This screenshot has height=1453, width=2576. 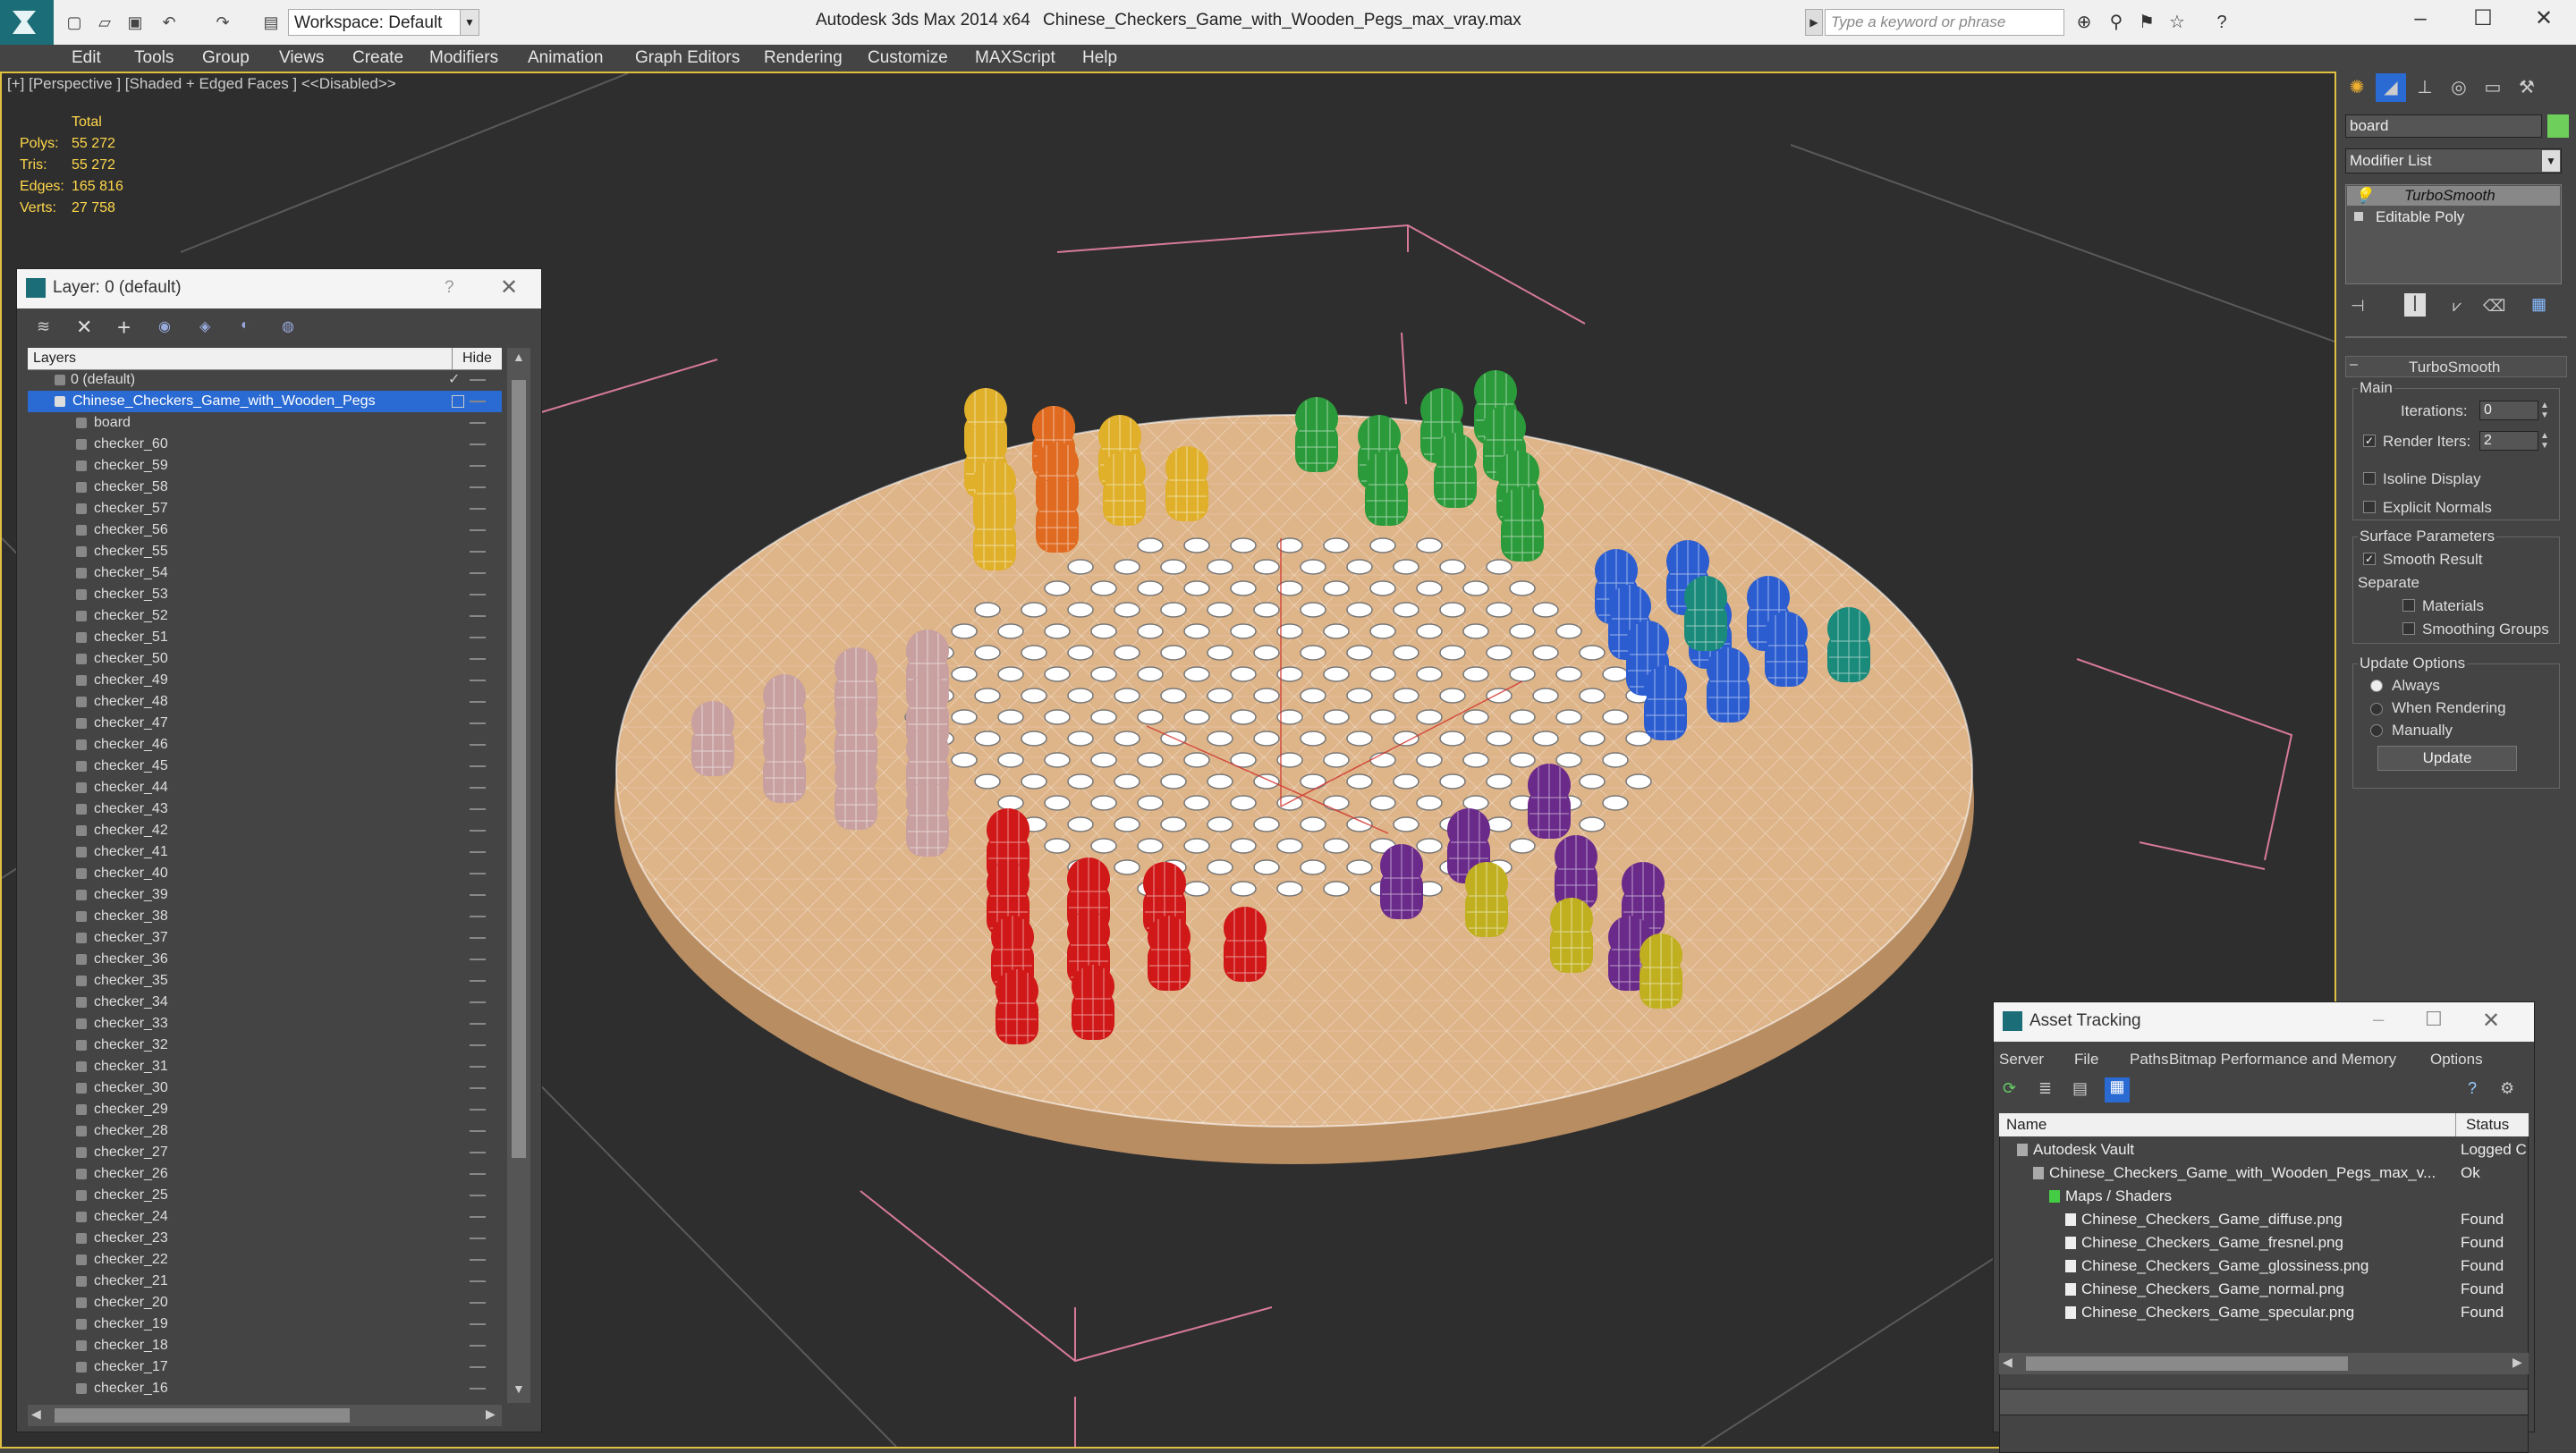 What do you see at coordinates (265, 981) in the screenshot?
I see `layer-object-row: checker_35` at bounding box center [265, 981].